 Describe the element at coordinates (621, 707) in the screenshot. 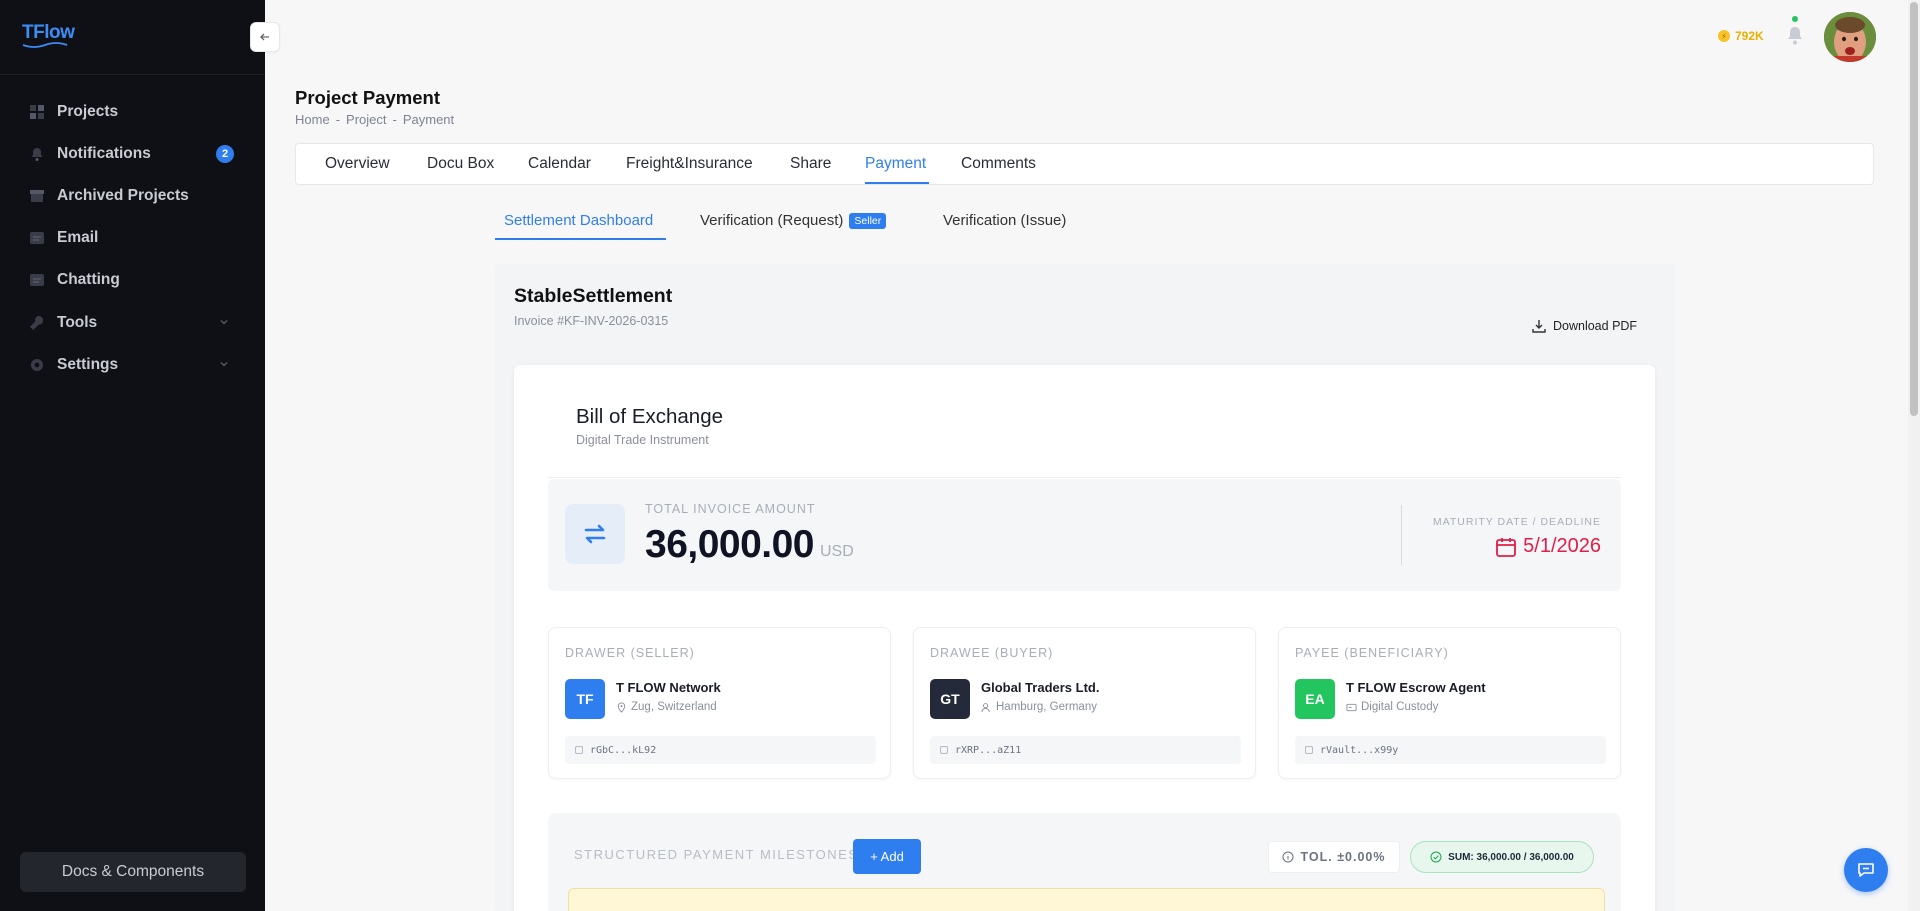

I see `map-pin-icon` at that location.